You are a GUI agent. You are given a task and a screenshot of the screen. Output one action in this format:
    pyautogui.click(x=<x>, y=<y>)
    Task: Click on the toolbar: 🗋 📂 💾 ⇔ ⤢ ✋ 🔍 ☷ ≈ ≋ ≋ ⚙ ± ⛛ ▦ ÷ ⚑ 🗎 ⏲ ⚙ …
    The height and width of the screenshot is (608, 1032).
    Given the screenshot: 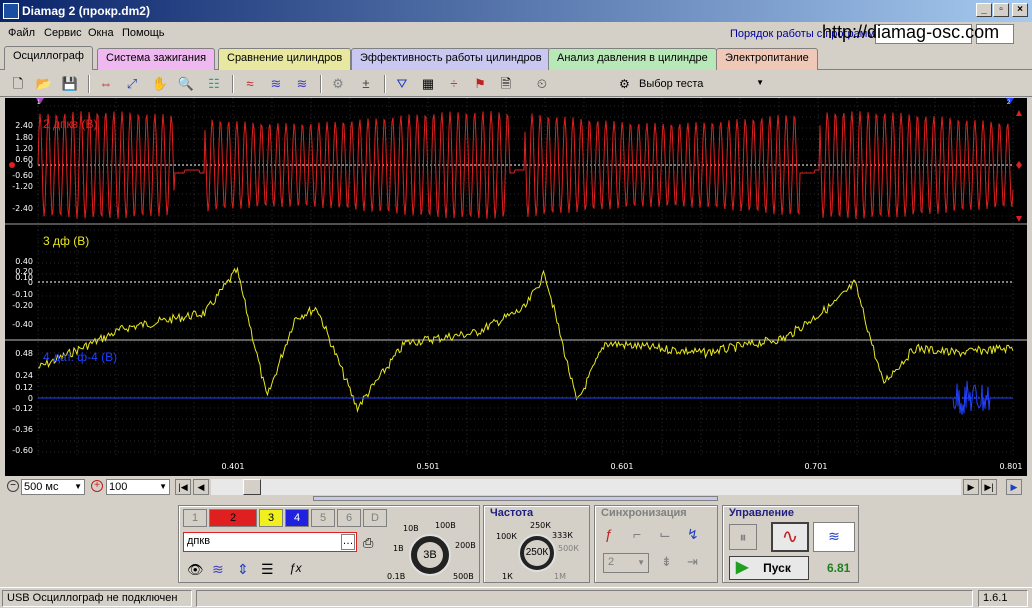 What is the action you would take?
    pyautogui.click(x=516, y=84)
    